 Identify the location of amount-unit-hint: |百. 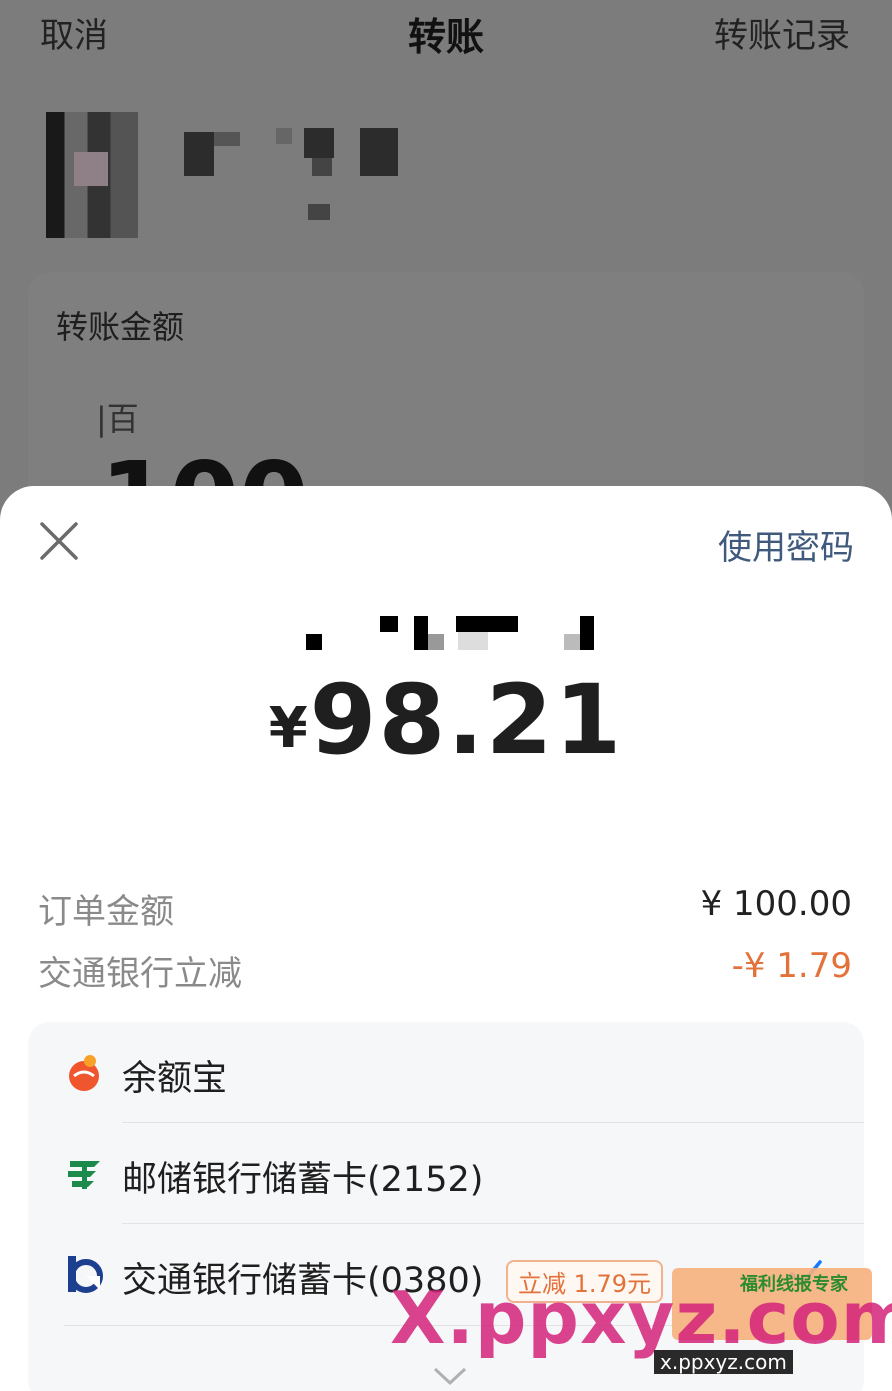
(117, 419).